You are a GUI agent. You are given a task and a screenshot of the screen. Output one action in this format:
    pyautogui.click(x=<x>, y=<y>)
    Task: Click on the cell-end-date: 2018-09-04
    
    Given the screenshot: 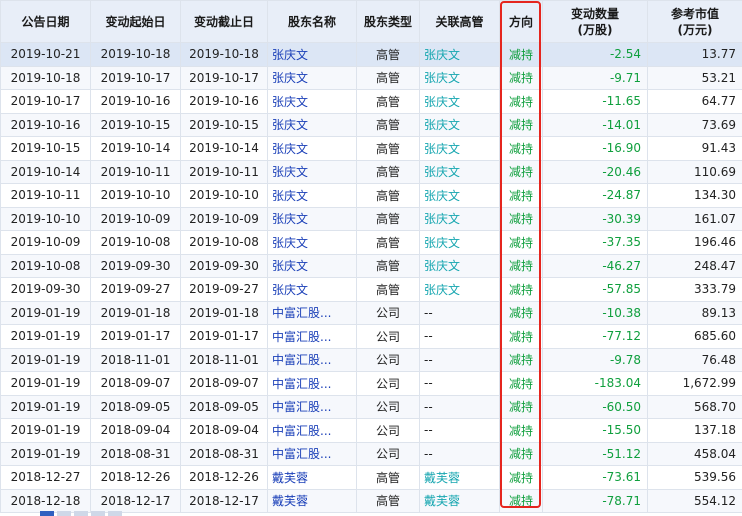 What is the action you would take?
    pyautogui.click(x=224, y=430)
    